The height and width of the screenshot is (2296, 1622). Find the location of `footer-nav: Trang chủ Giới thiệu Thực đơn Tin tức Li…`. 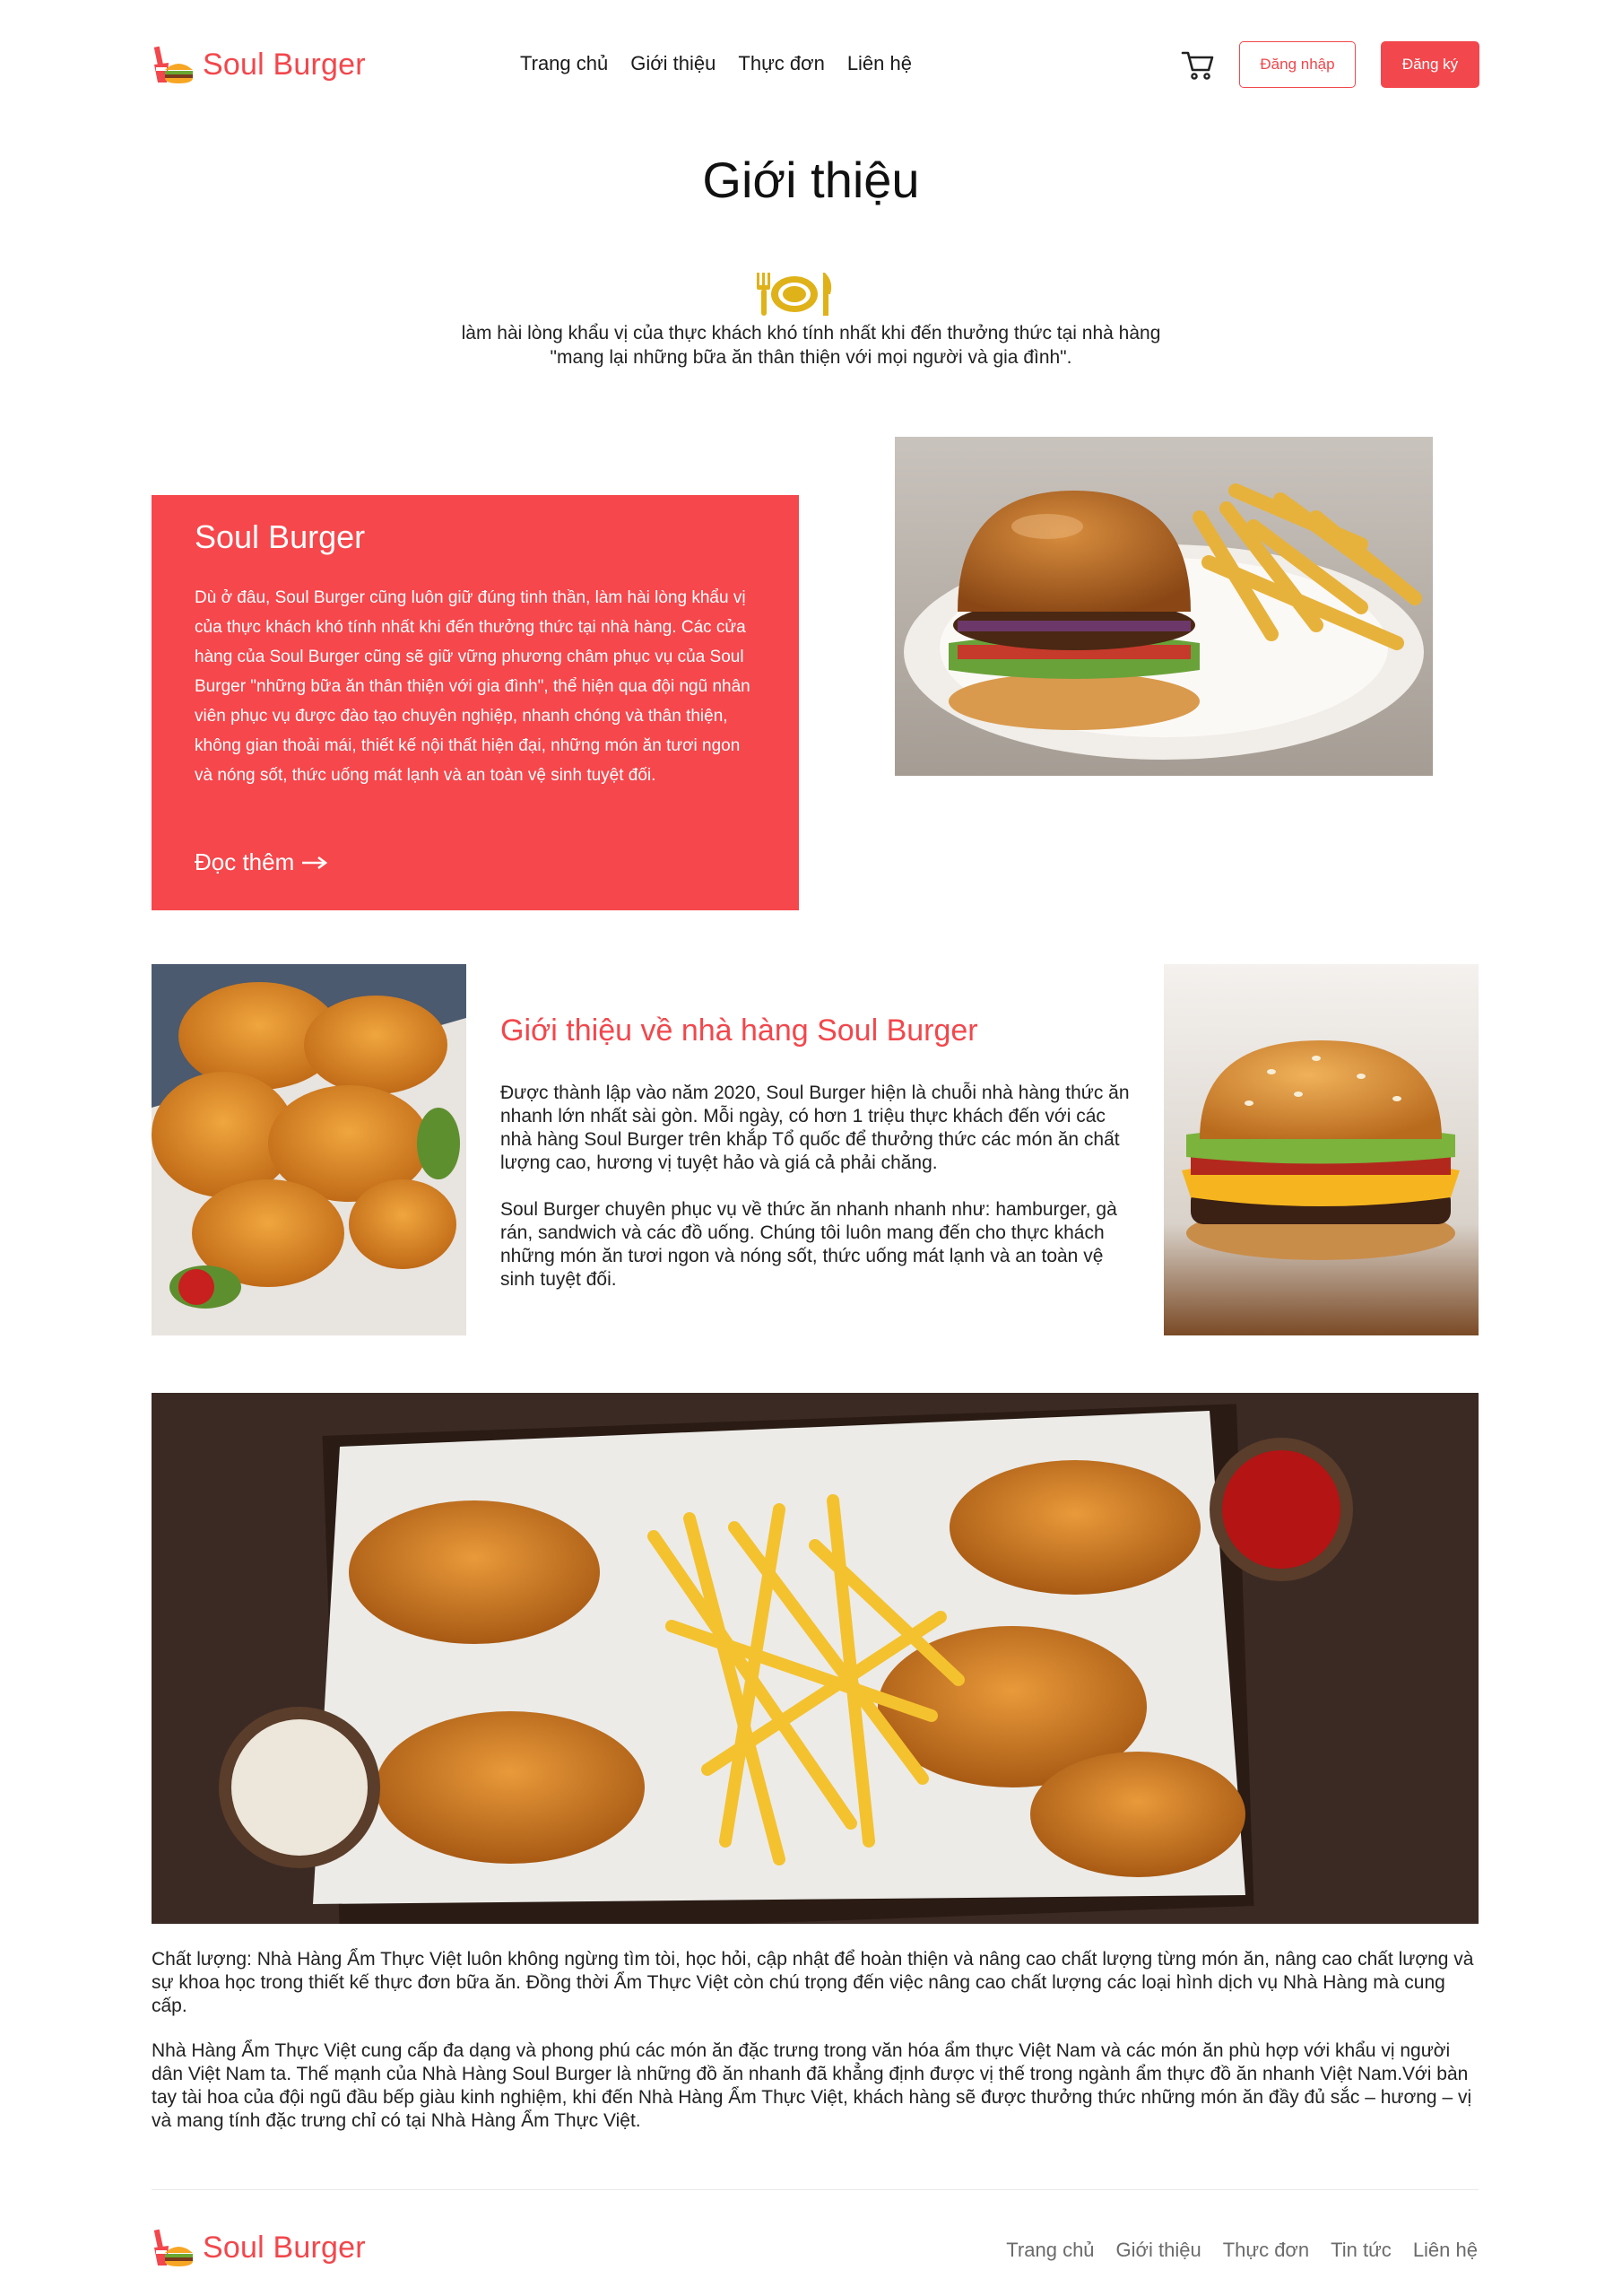

footer-nav: Trang chủ Giới thiệu Thực đơn Tin tức Li… is located at coordinates (1242, 2250).